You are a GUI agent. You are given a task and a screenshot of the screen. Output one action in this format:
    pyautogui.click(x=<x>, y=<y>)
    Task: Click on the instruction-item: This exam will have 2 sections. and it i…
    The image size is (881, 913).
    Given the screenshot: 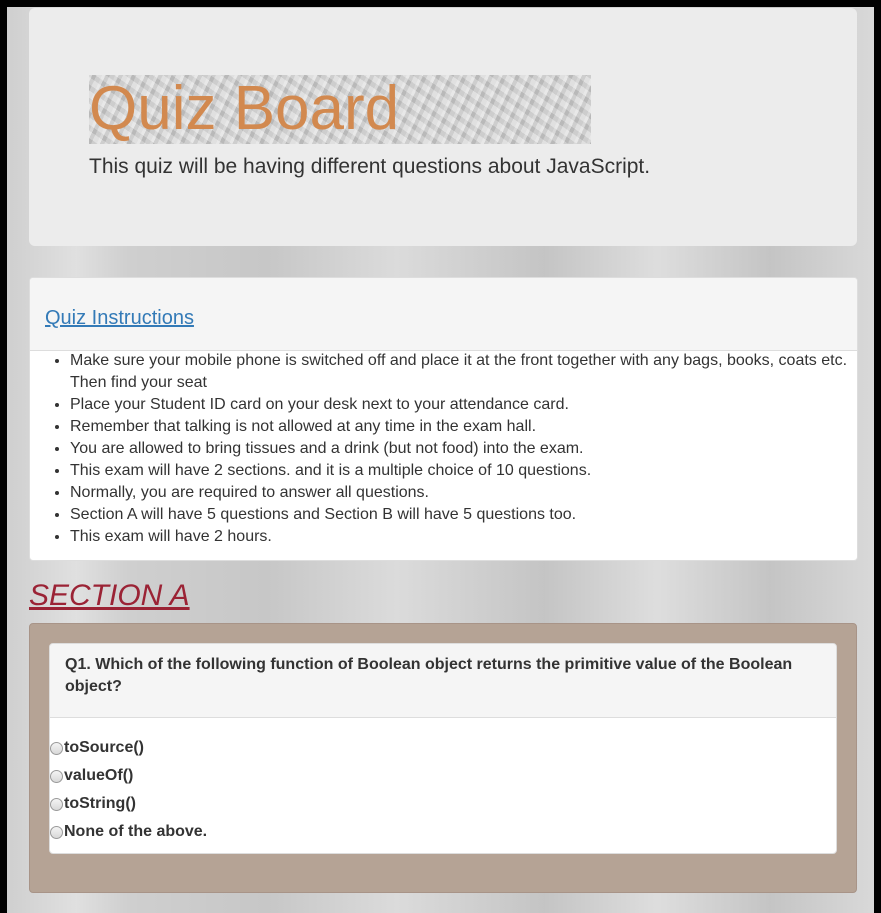 What is the action you would take?
    pyautogui.click(x=463, y=471)
    